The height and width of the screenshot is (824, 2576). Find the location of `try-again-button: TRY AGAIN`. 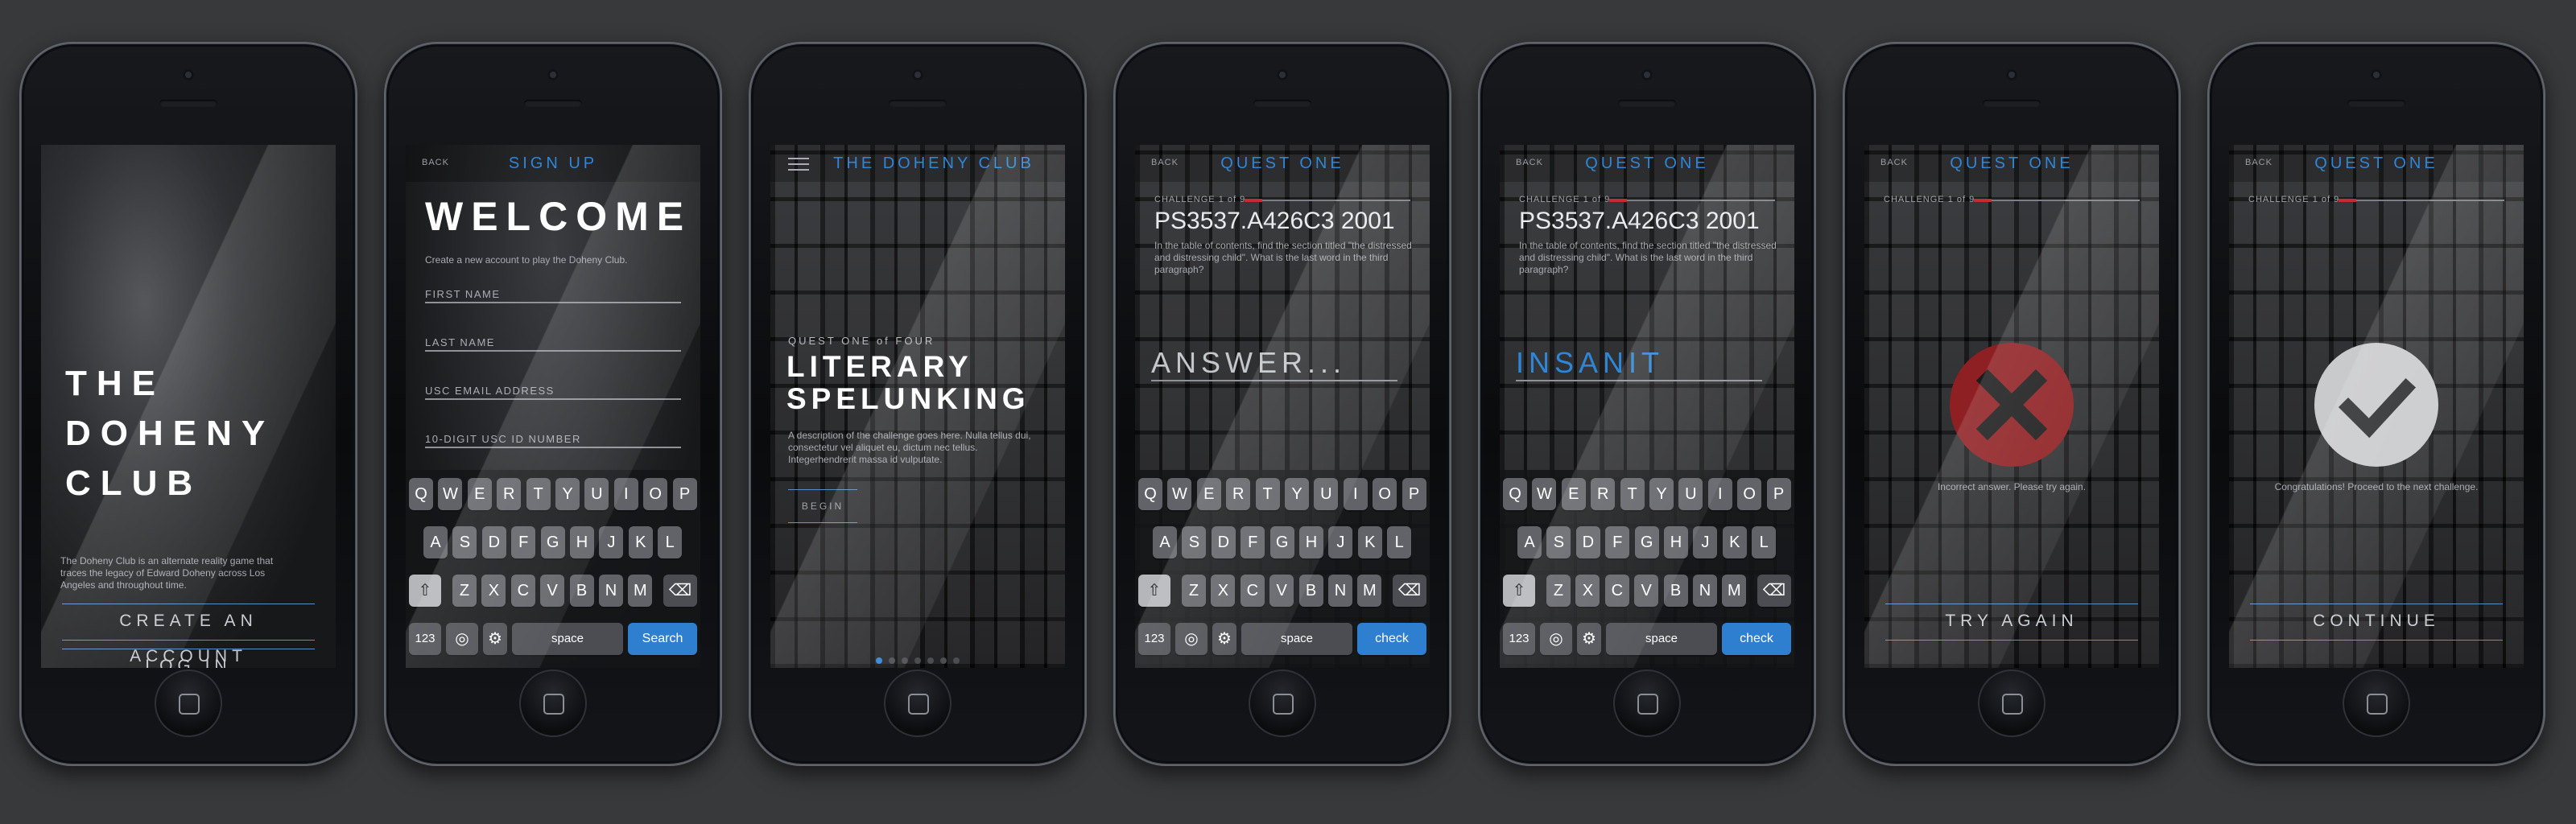

try-again-button: TRY AGAIN is located at coordinates (2012, 622).